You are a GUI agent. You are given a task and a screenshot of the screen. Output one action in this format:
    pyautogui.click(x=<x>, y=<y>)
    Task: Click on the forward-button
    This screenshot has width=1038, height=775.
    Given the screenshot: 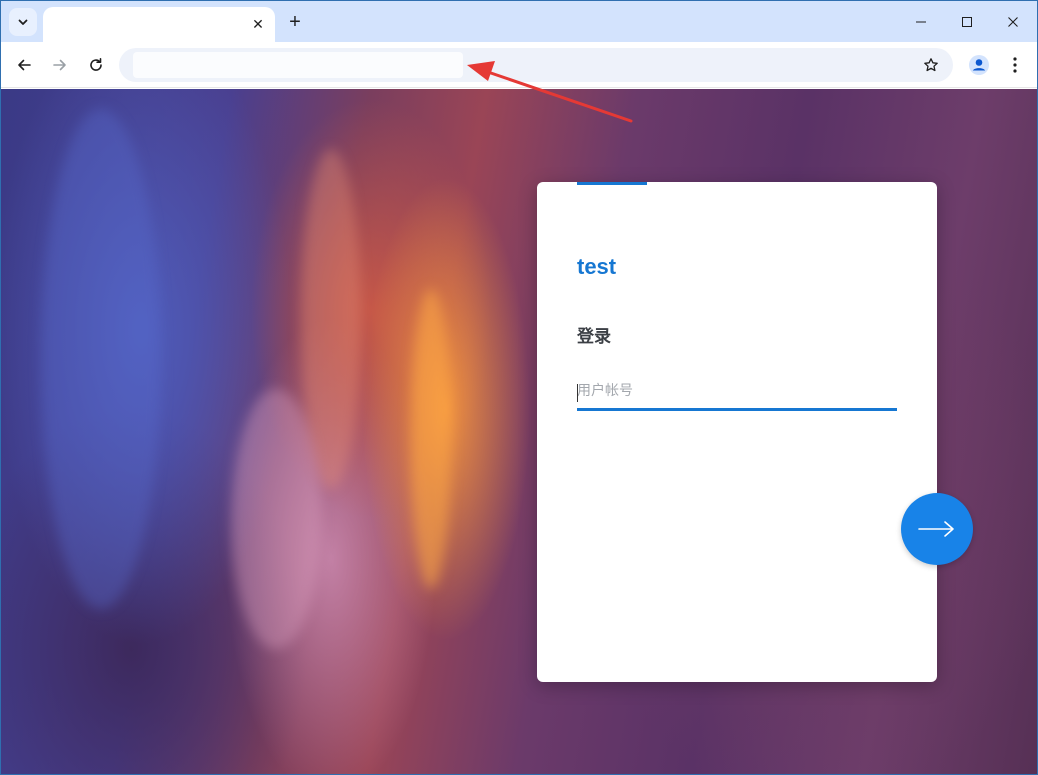 What is the action you would take?
    pyautogui.click(x=60, y=65)
    